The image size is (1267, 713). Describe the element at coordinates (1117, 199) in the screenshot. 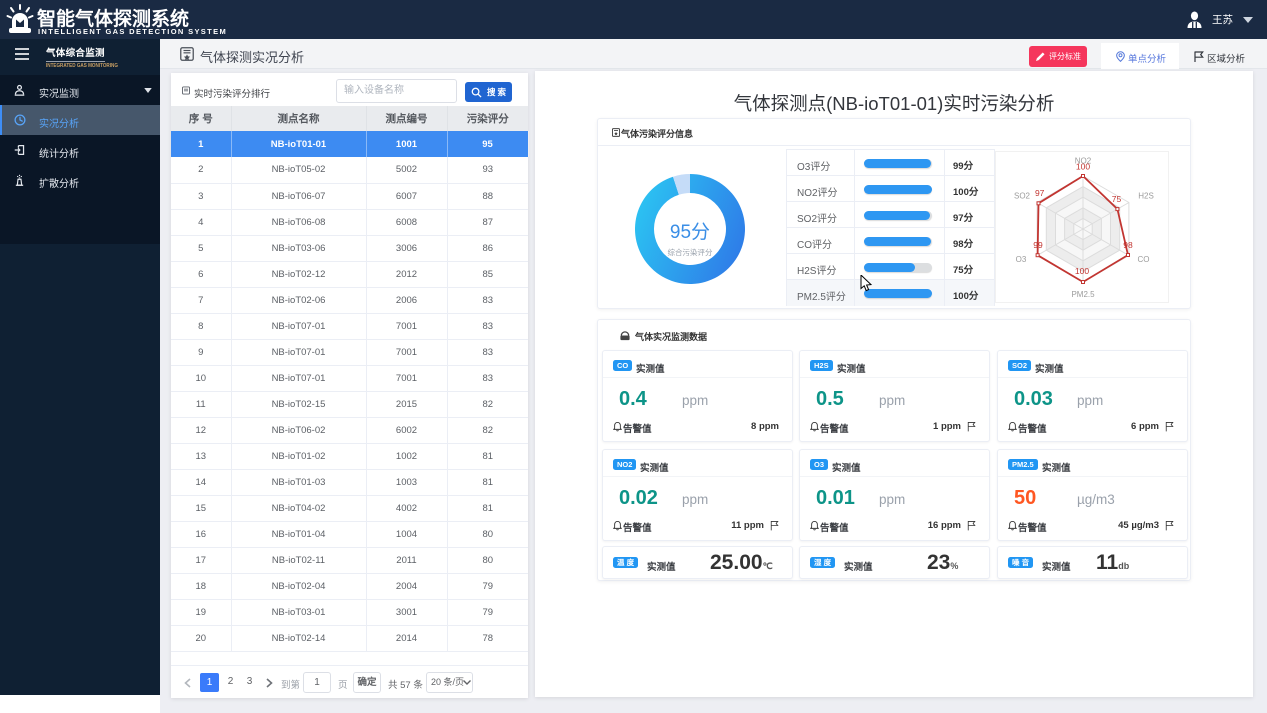

I see `svg-text: 75` at that location.